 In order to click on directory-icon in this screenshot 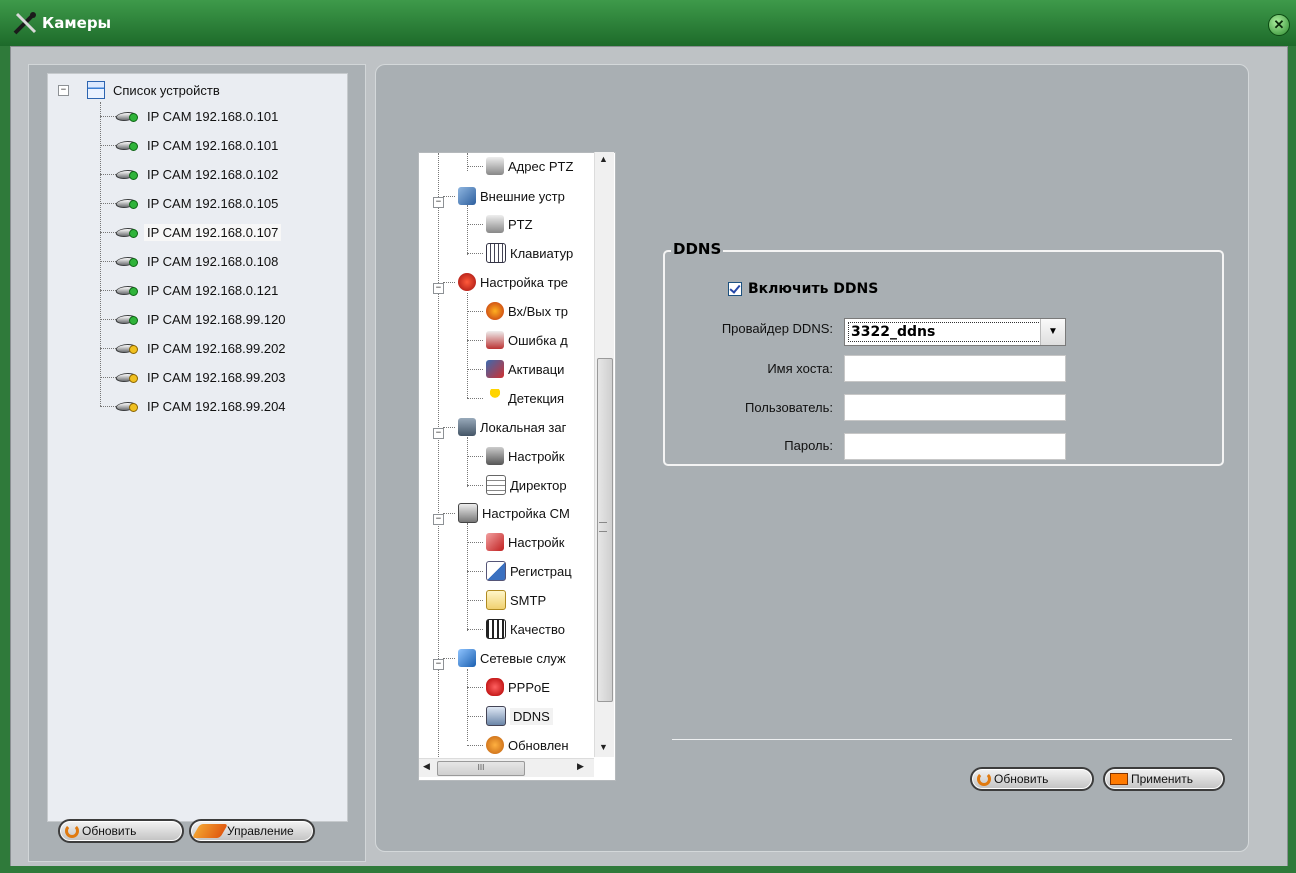, I will do `click(496, 485)`.